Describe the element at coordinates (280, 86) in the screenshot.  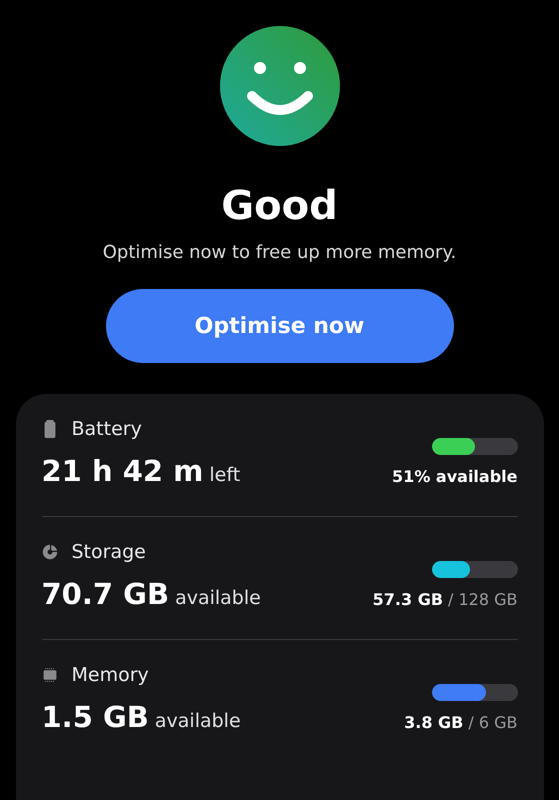
I see `smiley-icon` at that location.